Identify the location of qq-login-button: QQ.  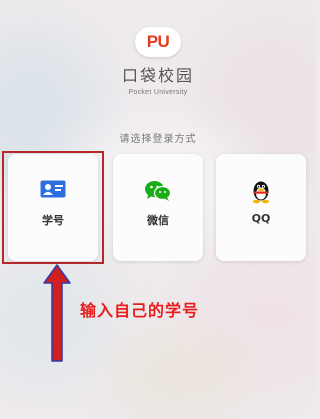
(261, 207).